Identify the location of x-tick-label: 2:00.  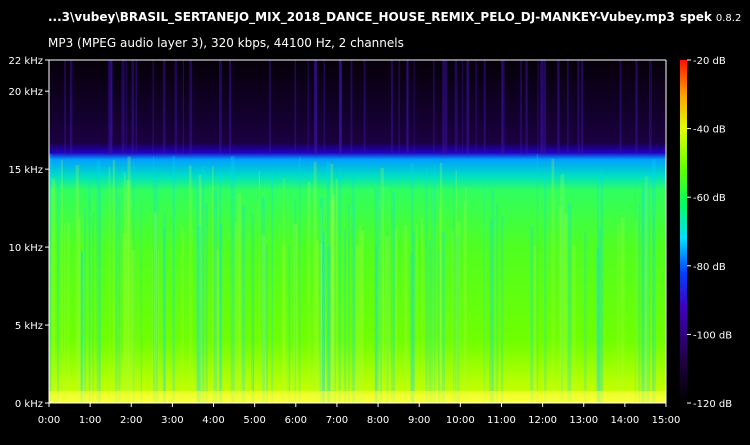
(131, 420).